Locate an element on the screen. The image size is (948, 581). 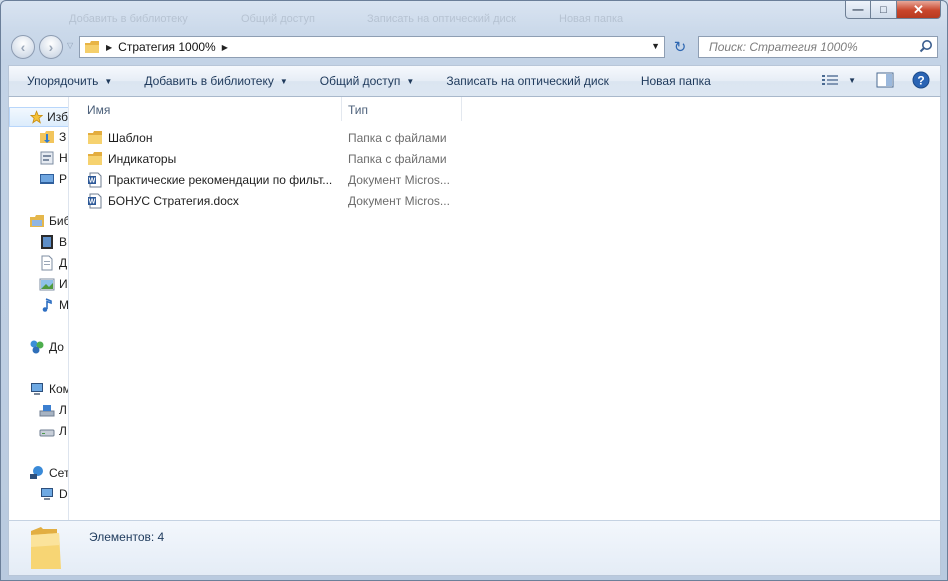
ghost-title-2: Общий доступ is located at coordinates (278, 19).